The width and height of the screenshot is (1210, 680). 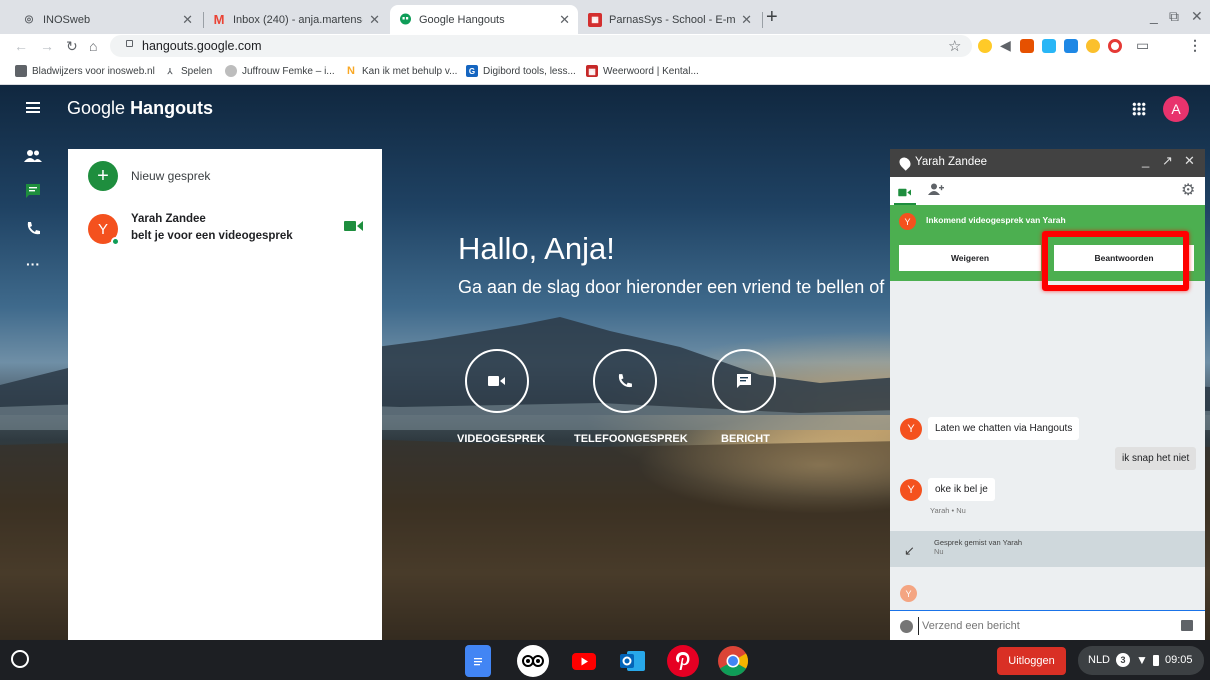 I want to click on incoming-call-text: Inkomend videogesprek van Yarah, so click(x=996, y=220).